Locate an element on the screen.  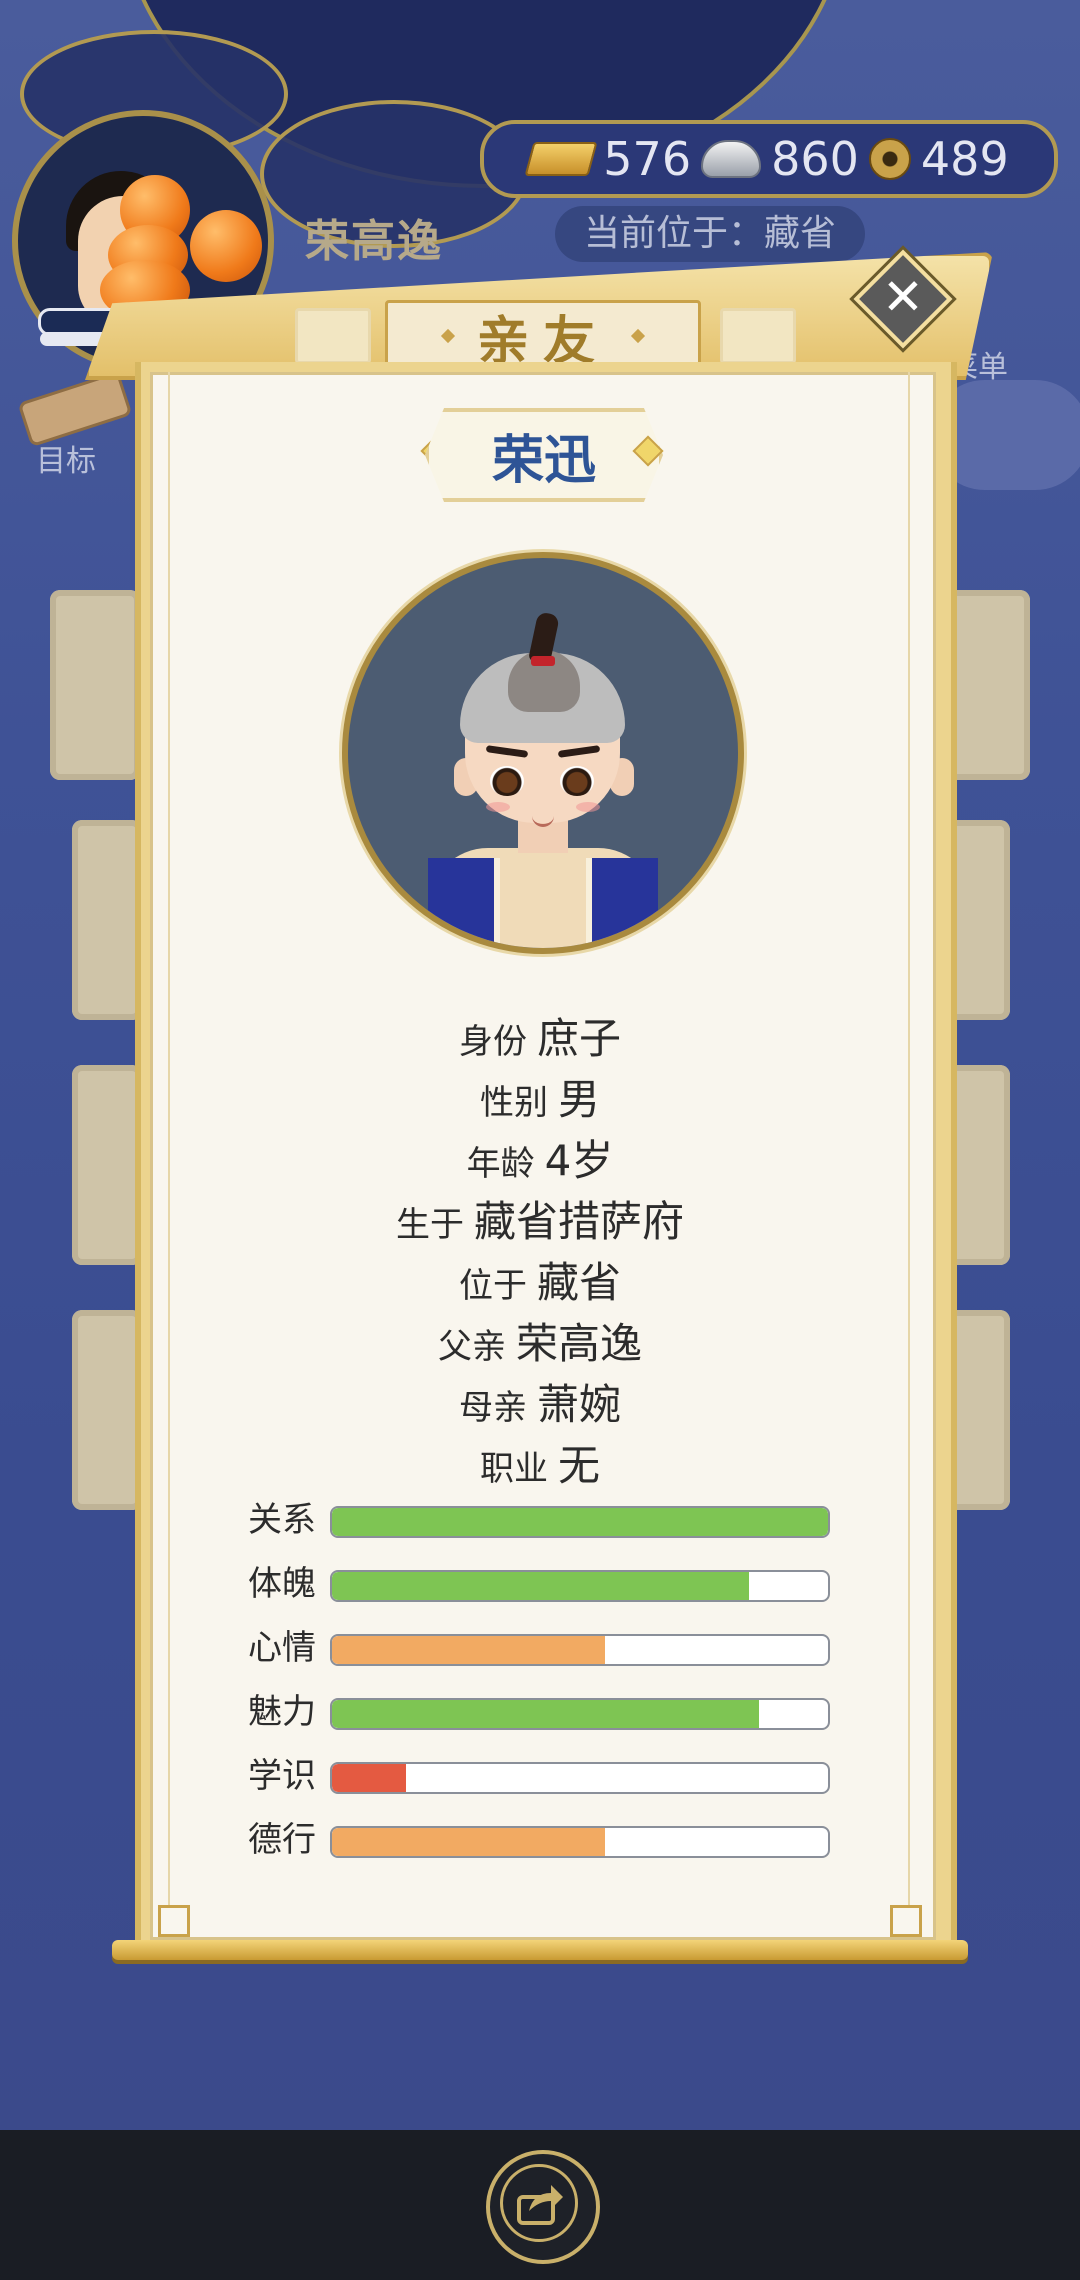
share-icon is located at coordinates (539, 2203).